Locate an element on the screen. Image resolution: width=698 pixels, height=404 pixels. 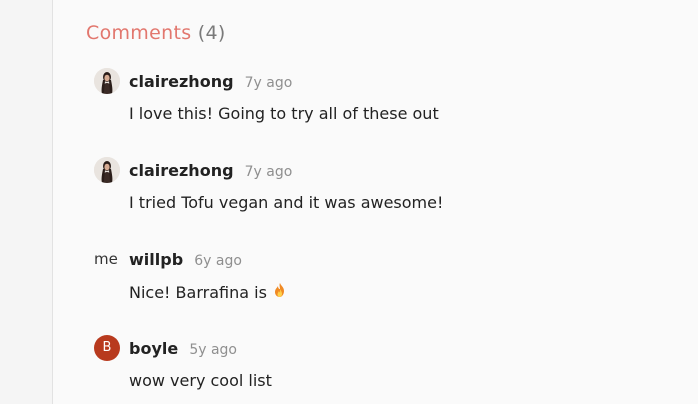
comment-text: I tried Tofu vegan and it was awesome! is located at coordinates (286, 202).